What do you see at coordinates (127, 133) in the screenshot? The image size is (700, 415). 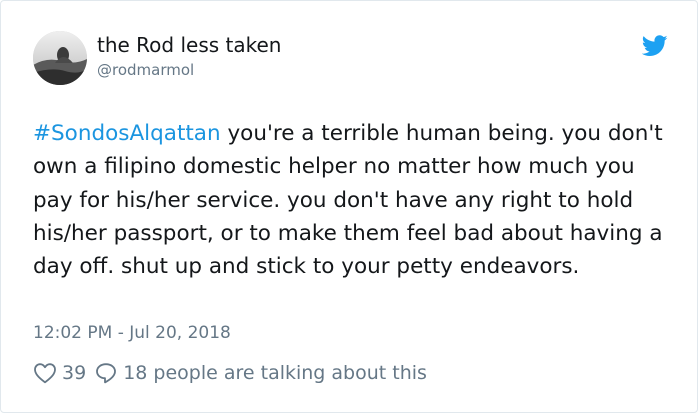 I see `hashtag-link: #SondosAlqattan` at bounding box center [127, 133].